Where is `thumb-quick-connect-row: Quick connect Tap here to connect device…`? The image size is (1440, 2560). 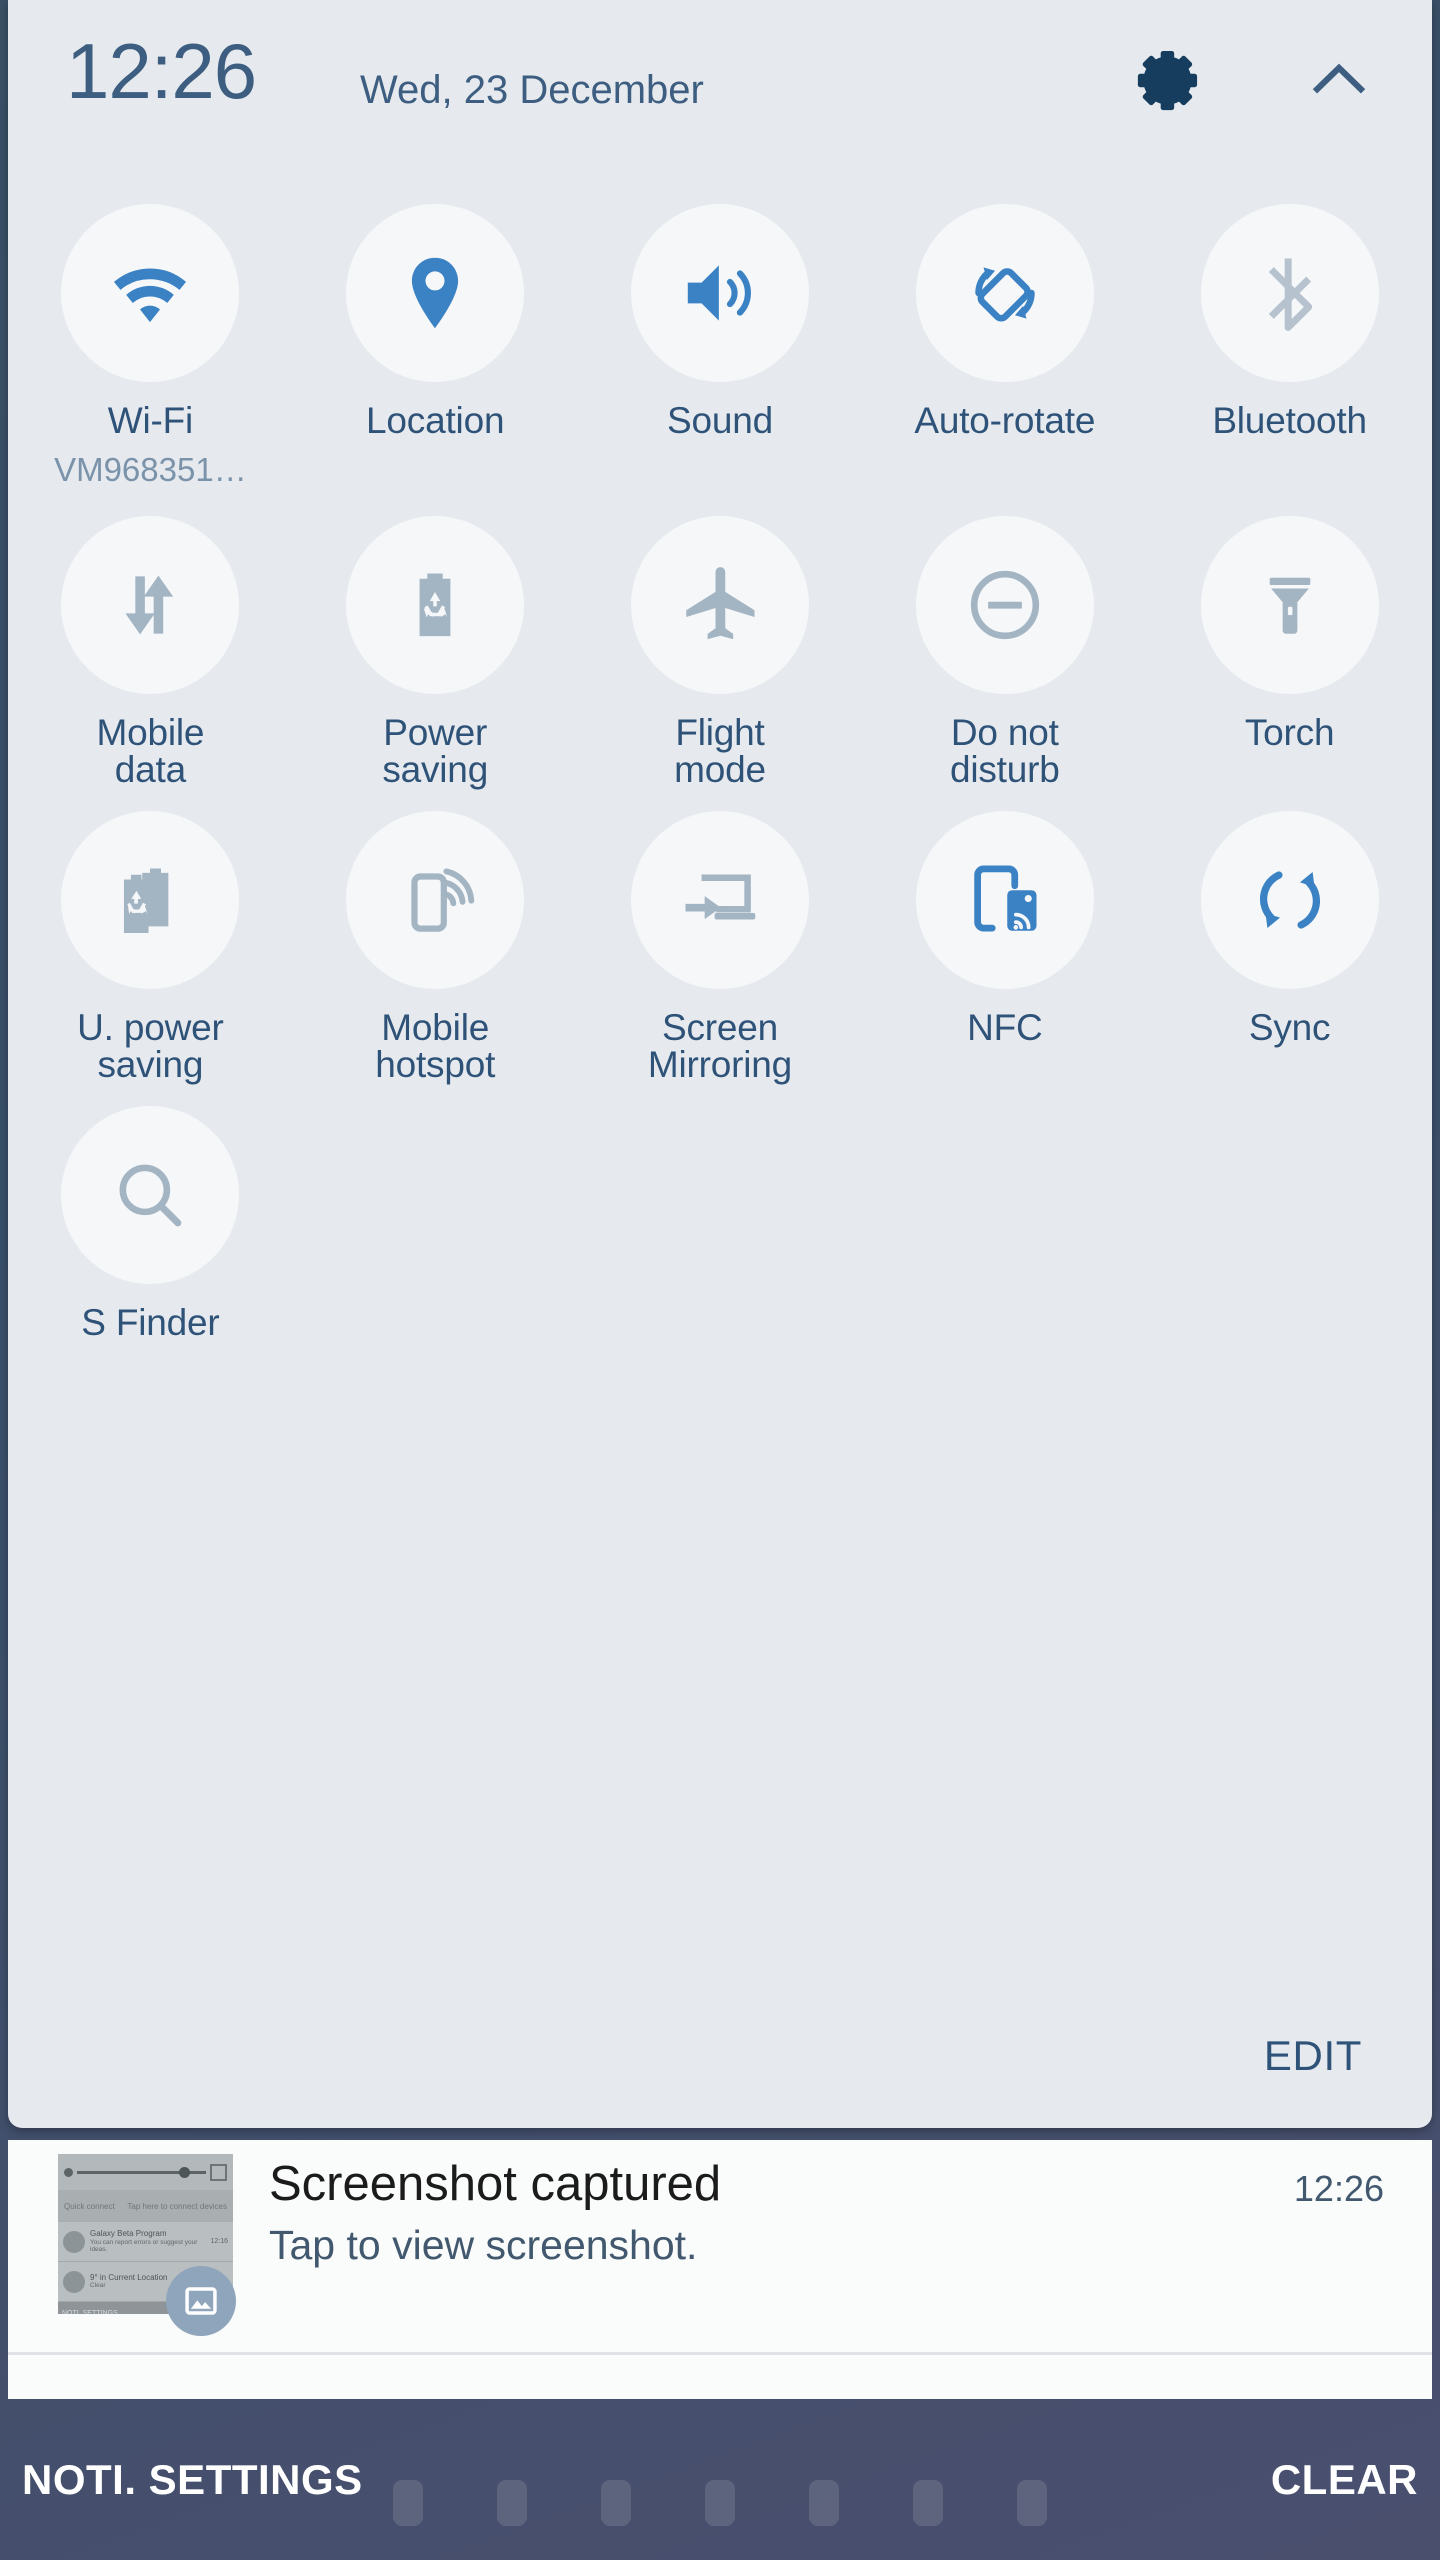 thumb-quick-connect-row: Quick connect Tap here to connect device… is located at coordinates (145, 2206).